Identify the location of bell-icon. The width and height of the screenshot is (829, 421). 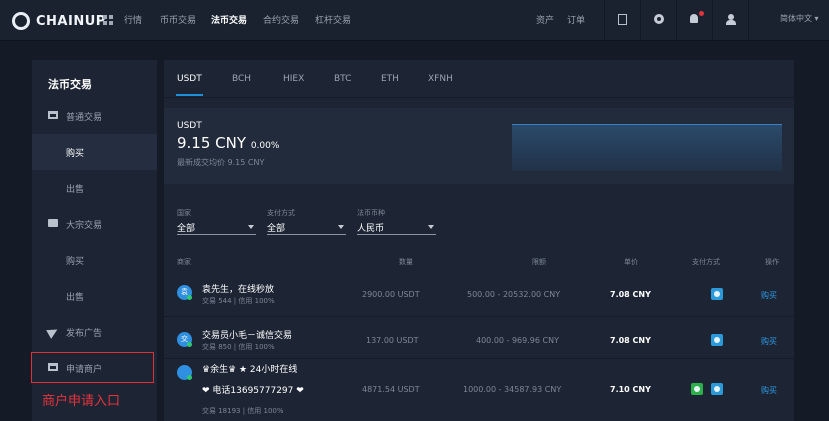
(694, 18).